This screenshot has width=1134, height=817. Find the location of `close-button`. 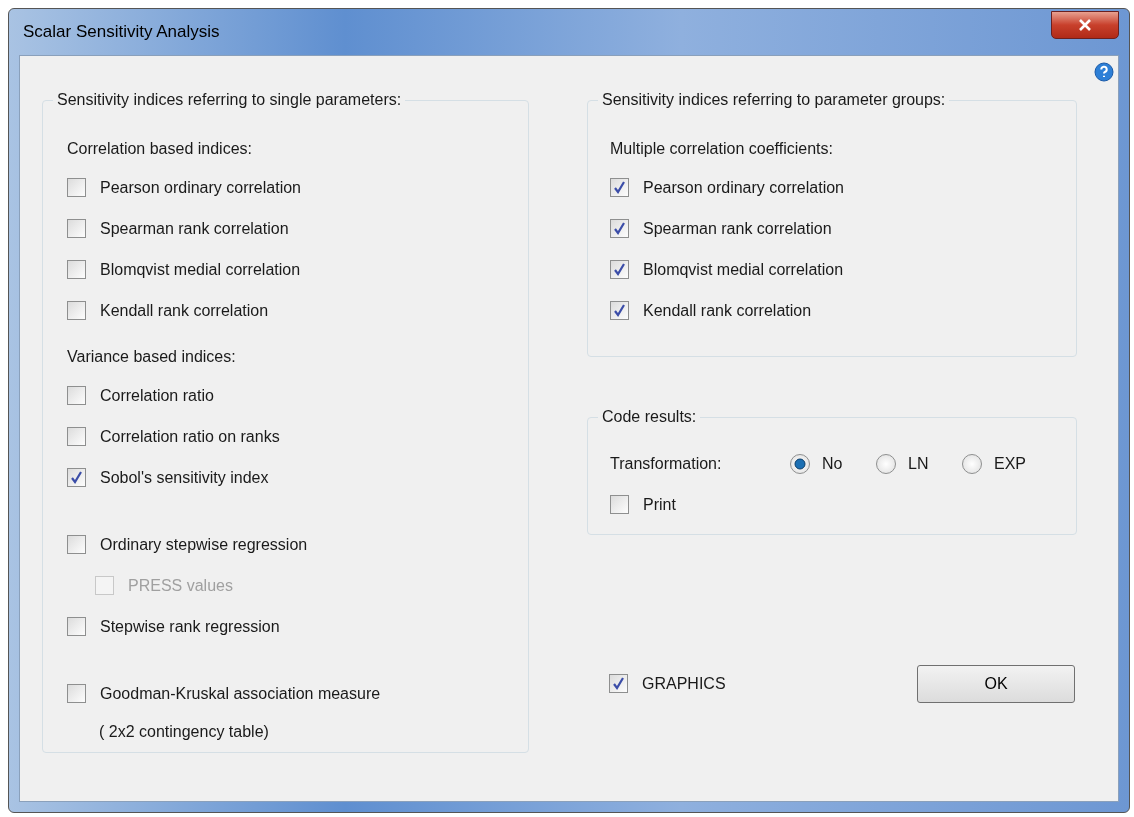

close-button is located at coordinates (1085, 25).